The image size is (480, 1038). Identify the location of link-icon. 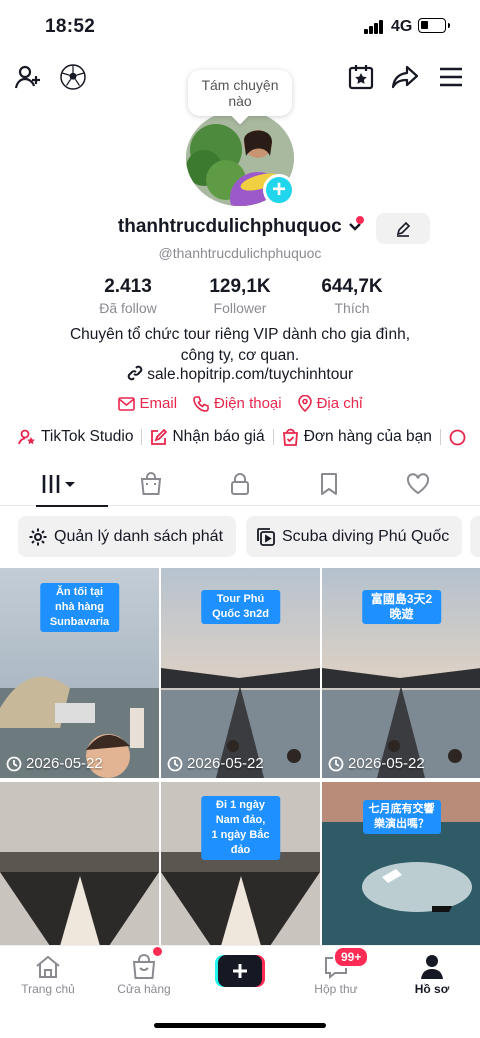
(135, 373).